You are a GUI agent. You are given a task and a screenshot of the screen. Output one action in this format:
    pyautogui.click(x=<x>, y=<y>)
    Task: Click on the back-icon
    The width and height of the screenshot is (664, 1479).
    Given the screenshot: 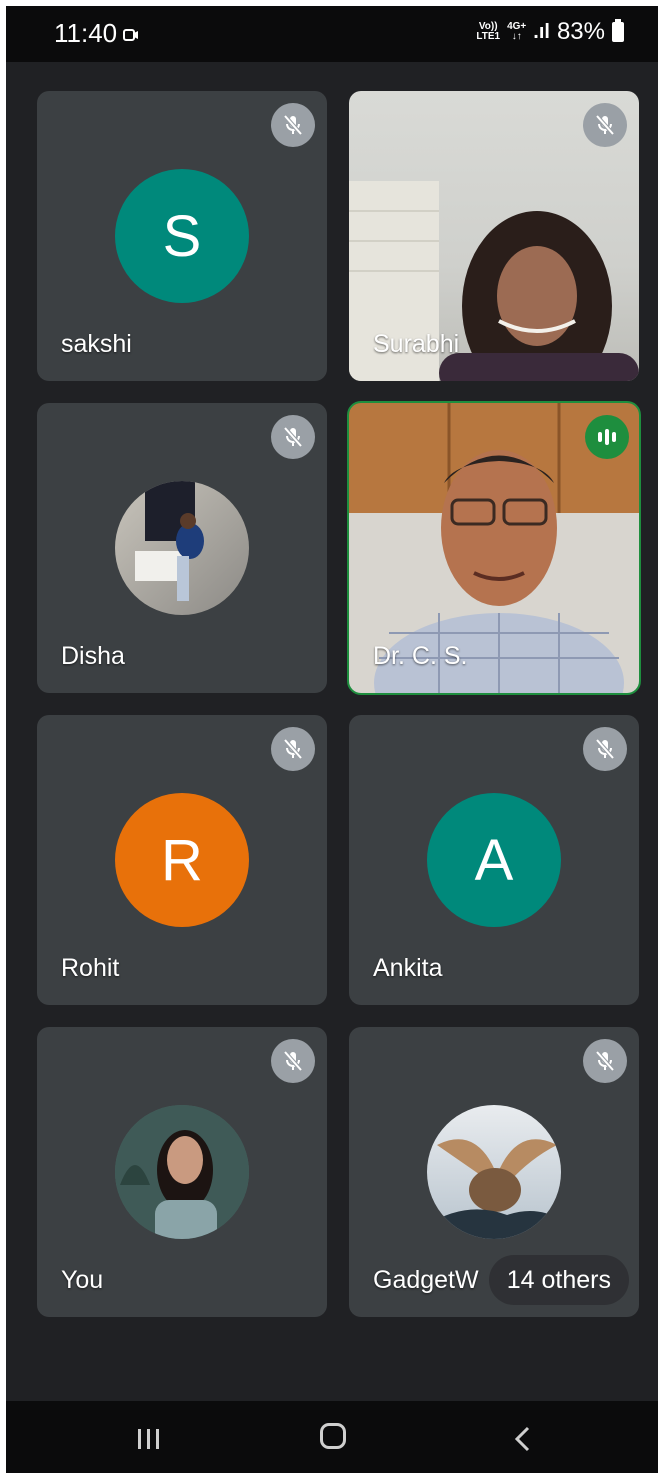 What is the action you would take?
    pyautogui.click(x=523, y=1439)
    